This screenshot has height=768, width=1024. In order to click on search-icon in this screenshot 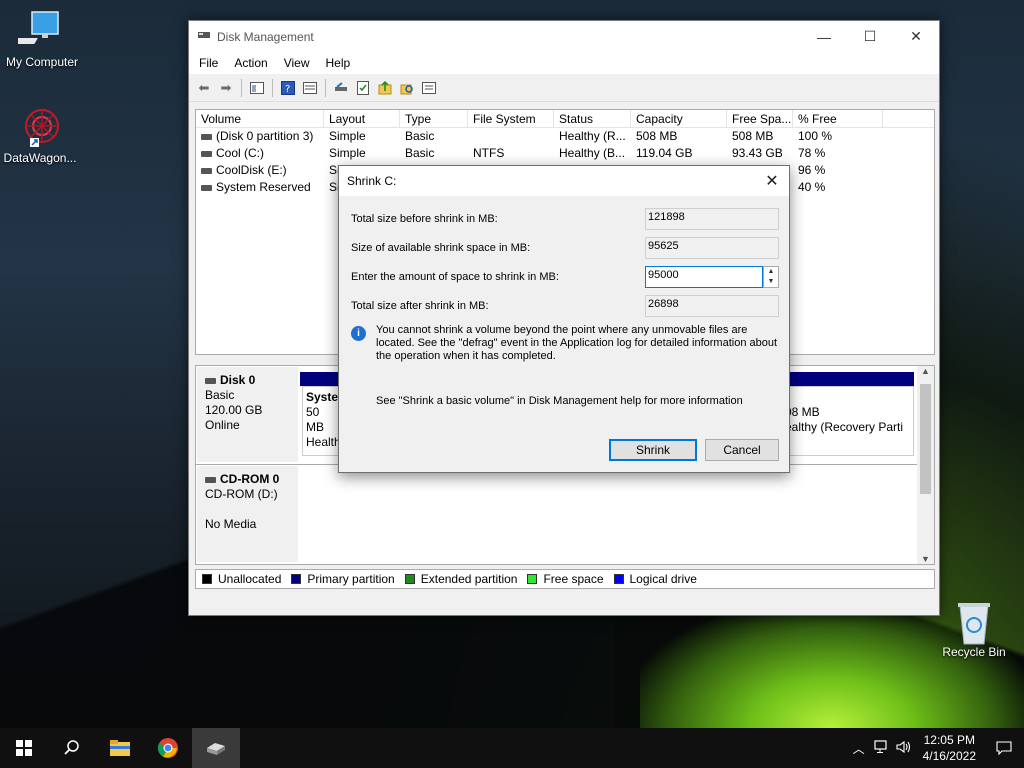, I will do `click(71, 747)`.